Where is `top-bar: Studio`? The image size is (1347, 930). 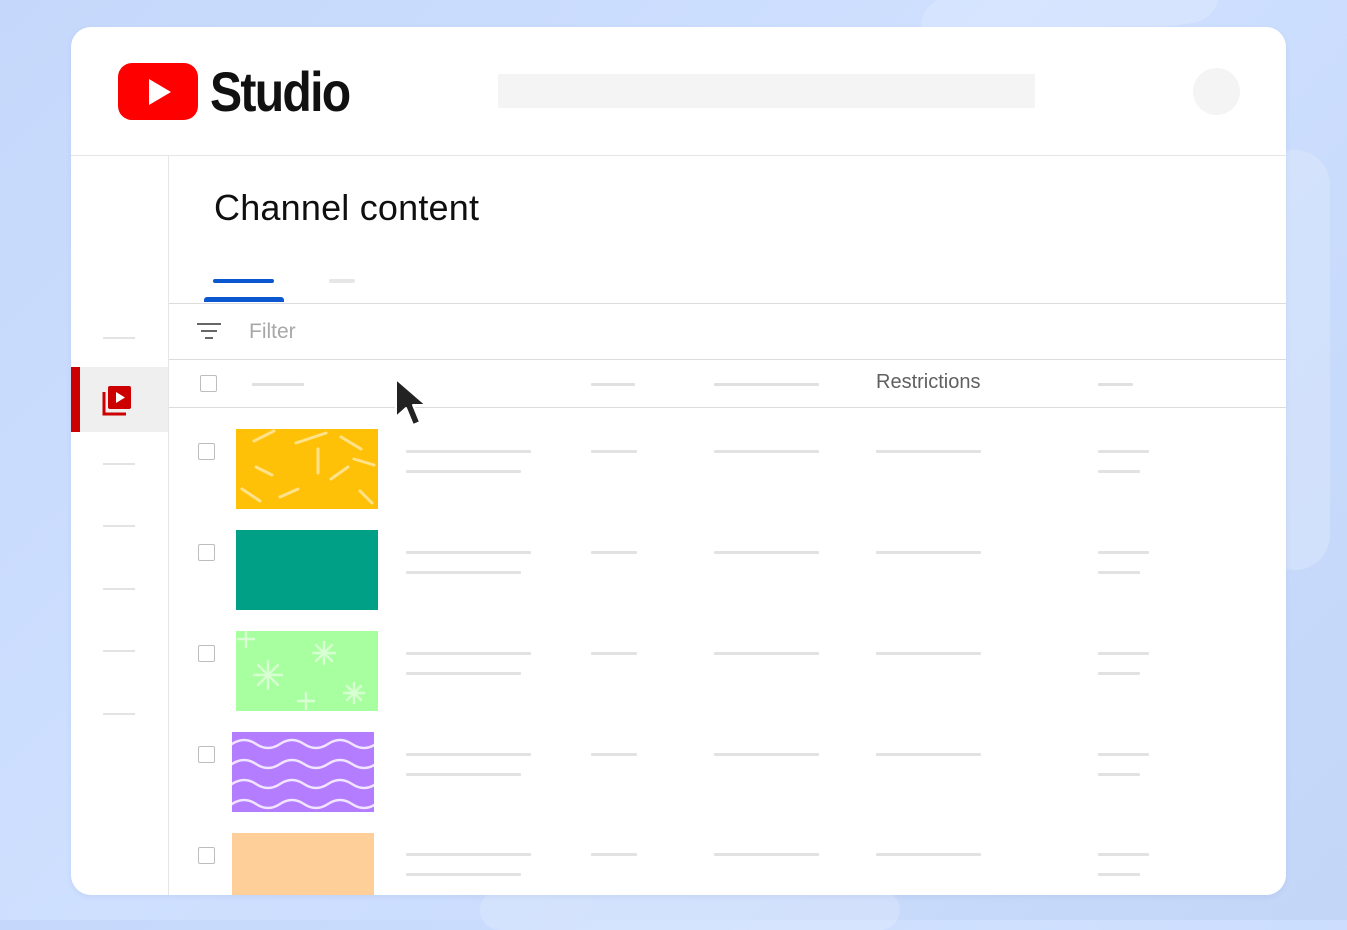
top-bar: Studio is located at coordinates (678, 91).